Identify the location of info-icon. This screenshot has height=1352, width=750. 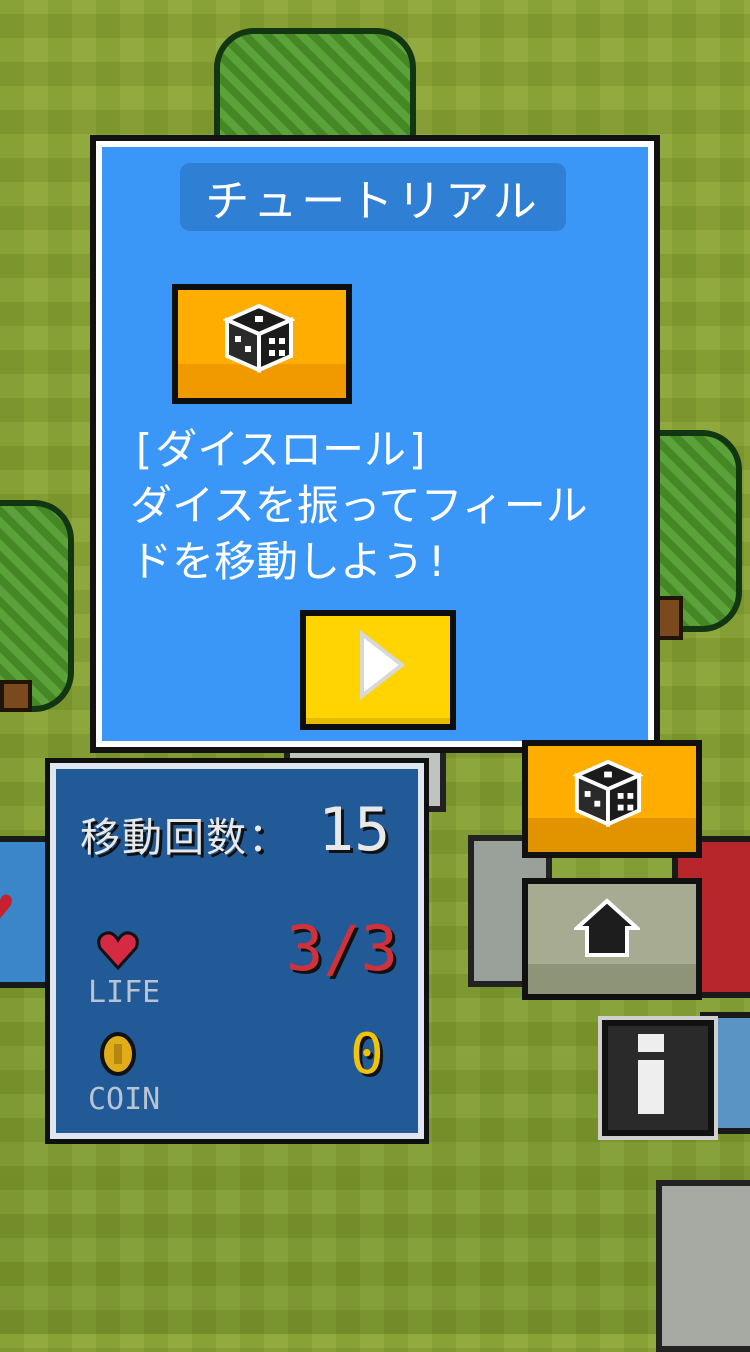
(651, 1074).